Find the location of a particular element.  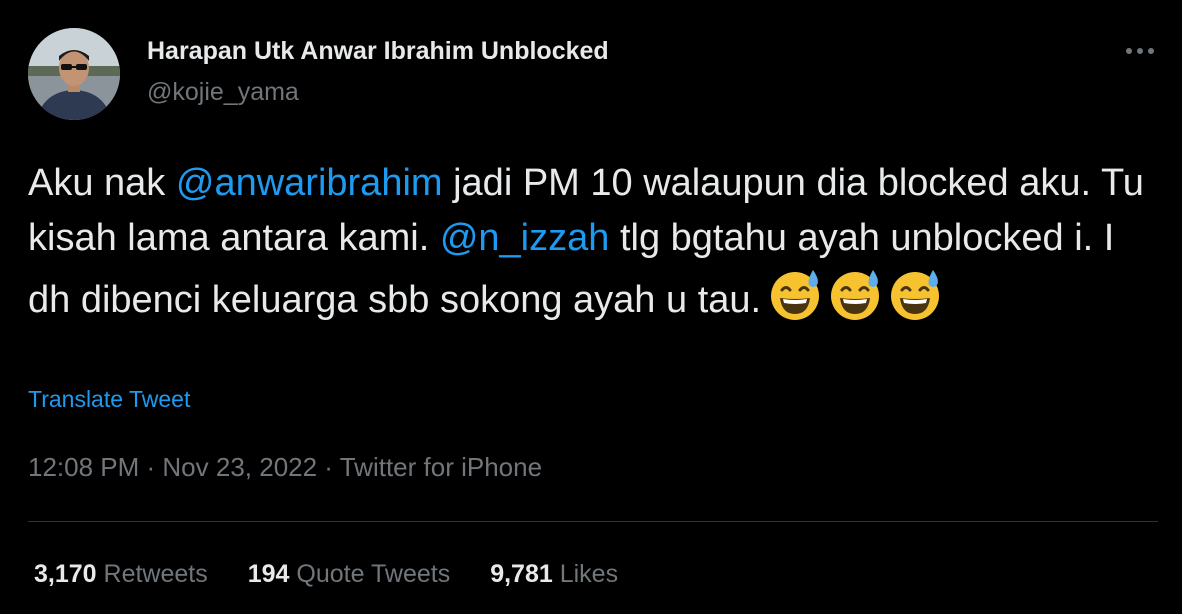

mention-link: @n_izzah is located at coordinates (525, 238).